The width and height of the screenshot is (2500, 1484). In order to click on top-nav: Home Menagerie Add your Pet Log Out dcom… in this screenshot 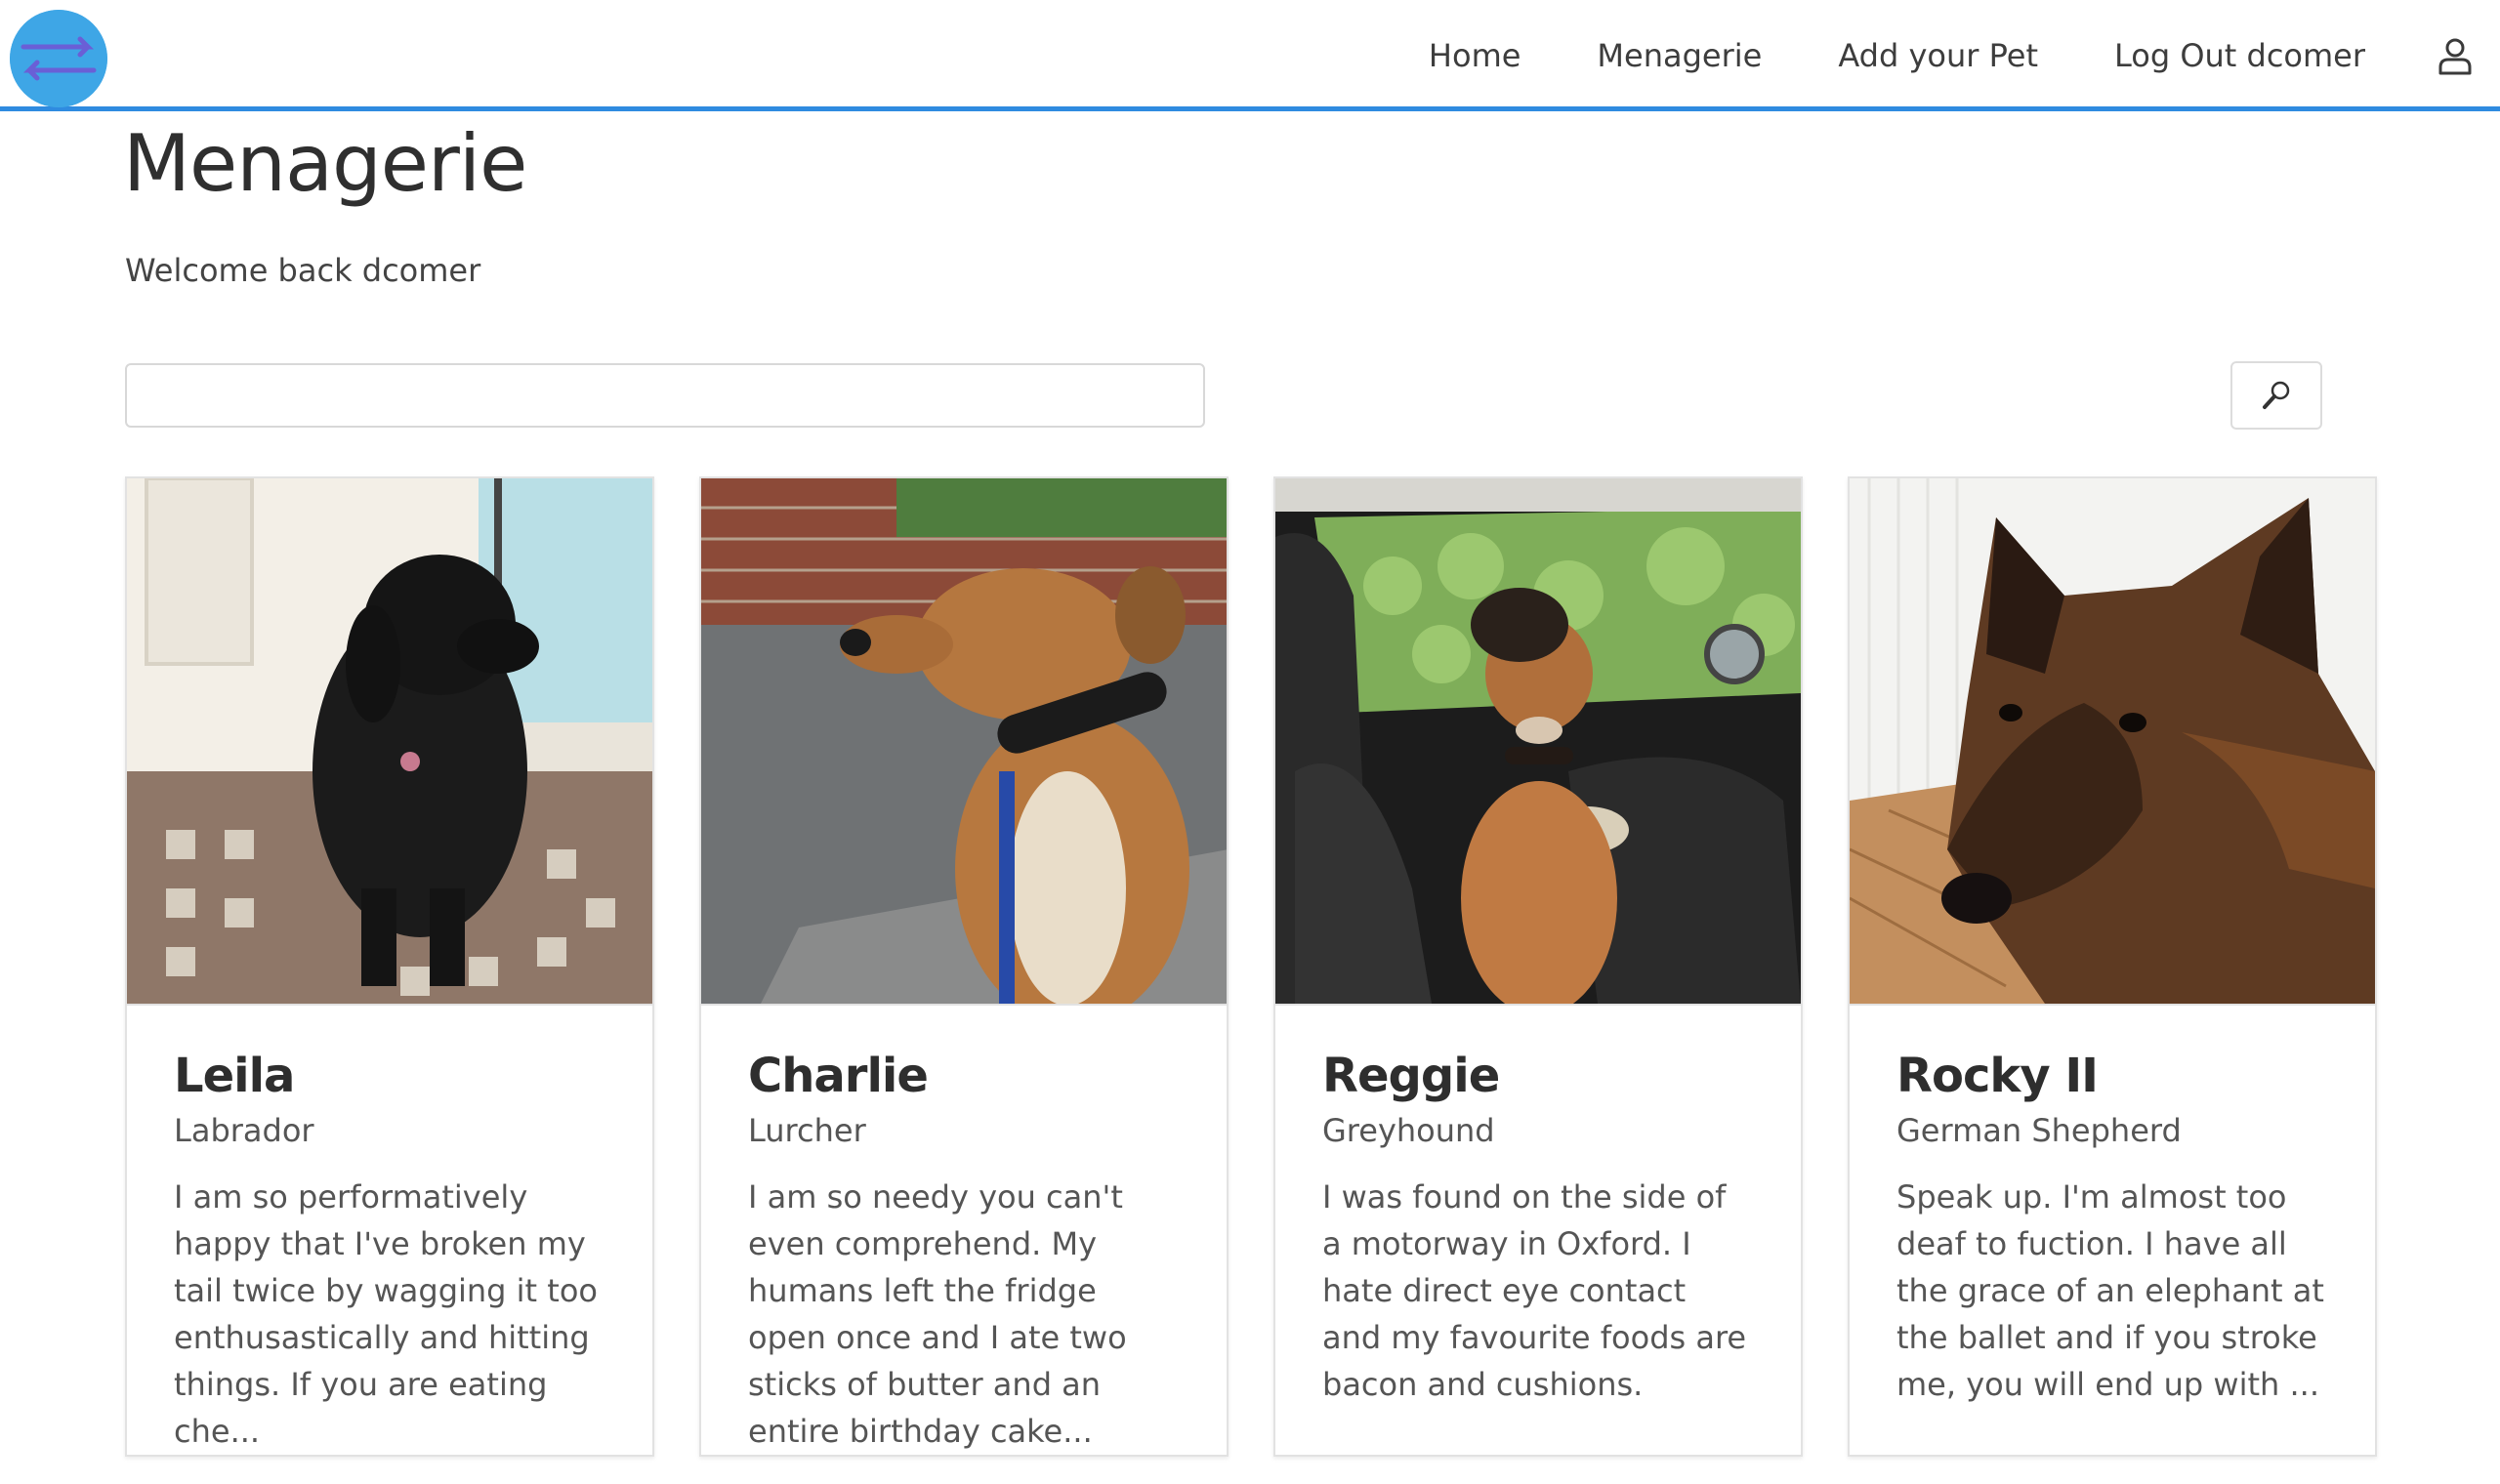, I will do `click(1250, 56)`.